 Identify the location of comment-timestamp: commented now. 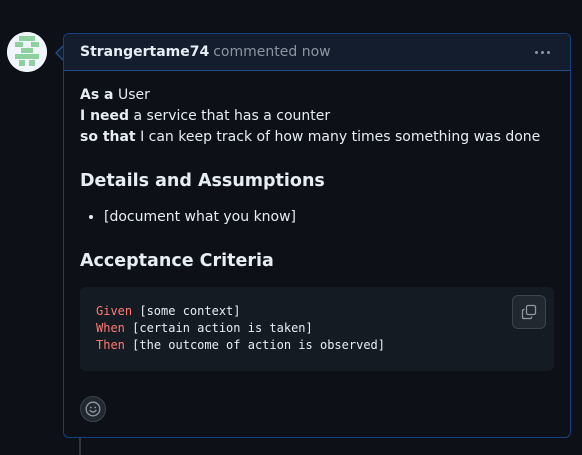
(271, 52).